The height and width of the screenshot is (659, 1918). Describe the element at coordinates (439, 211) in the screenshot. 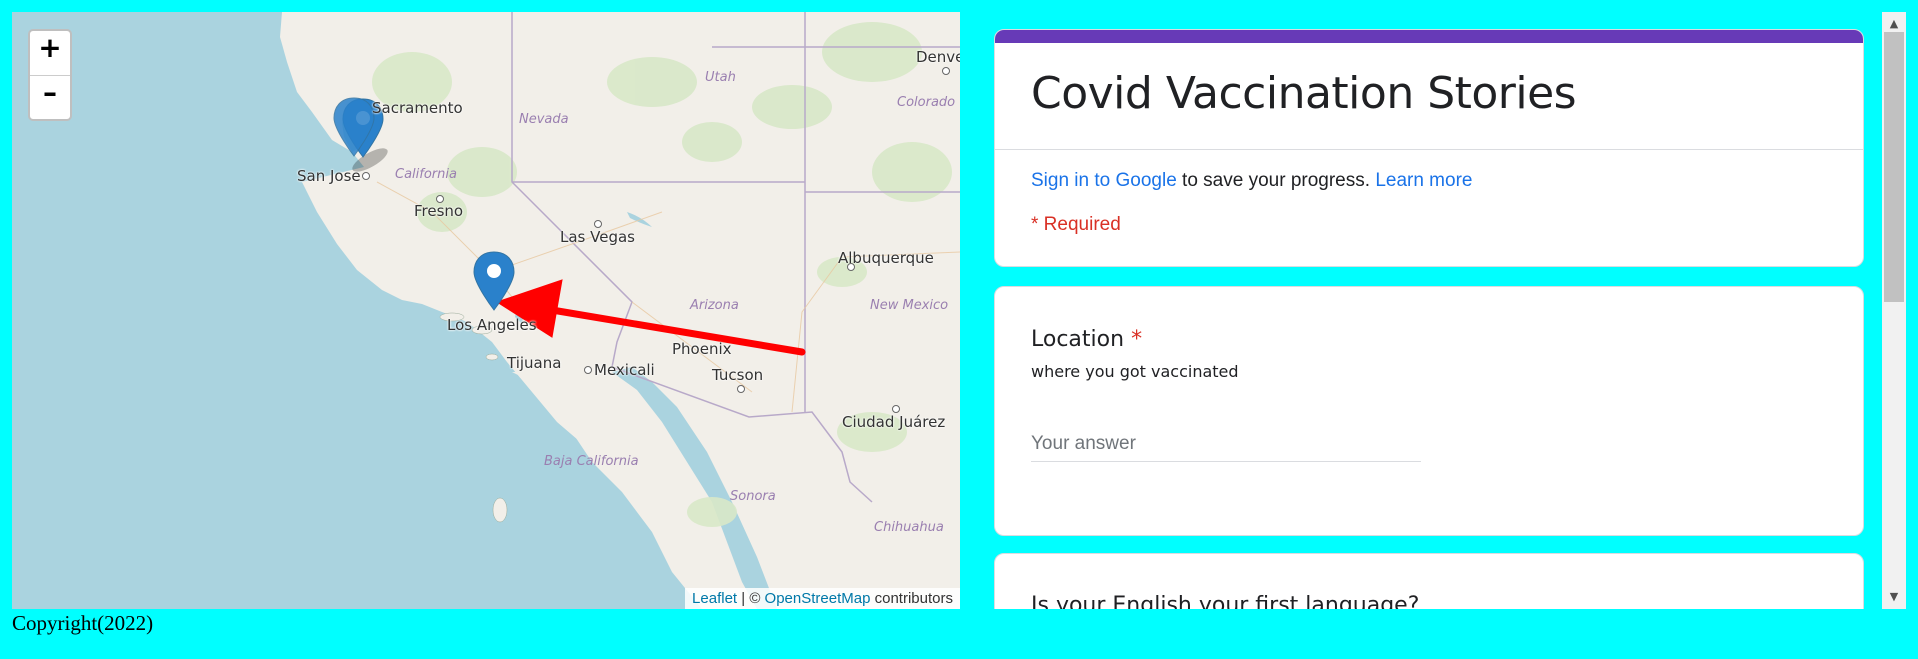

I see `city-label-fresno: Fresno` at that location.